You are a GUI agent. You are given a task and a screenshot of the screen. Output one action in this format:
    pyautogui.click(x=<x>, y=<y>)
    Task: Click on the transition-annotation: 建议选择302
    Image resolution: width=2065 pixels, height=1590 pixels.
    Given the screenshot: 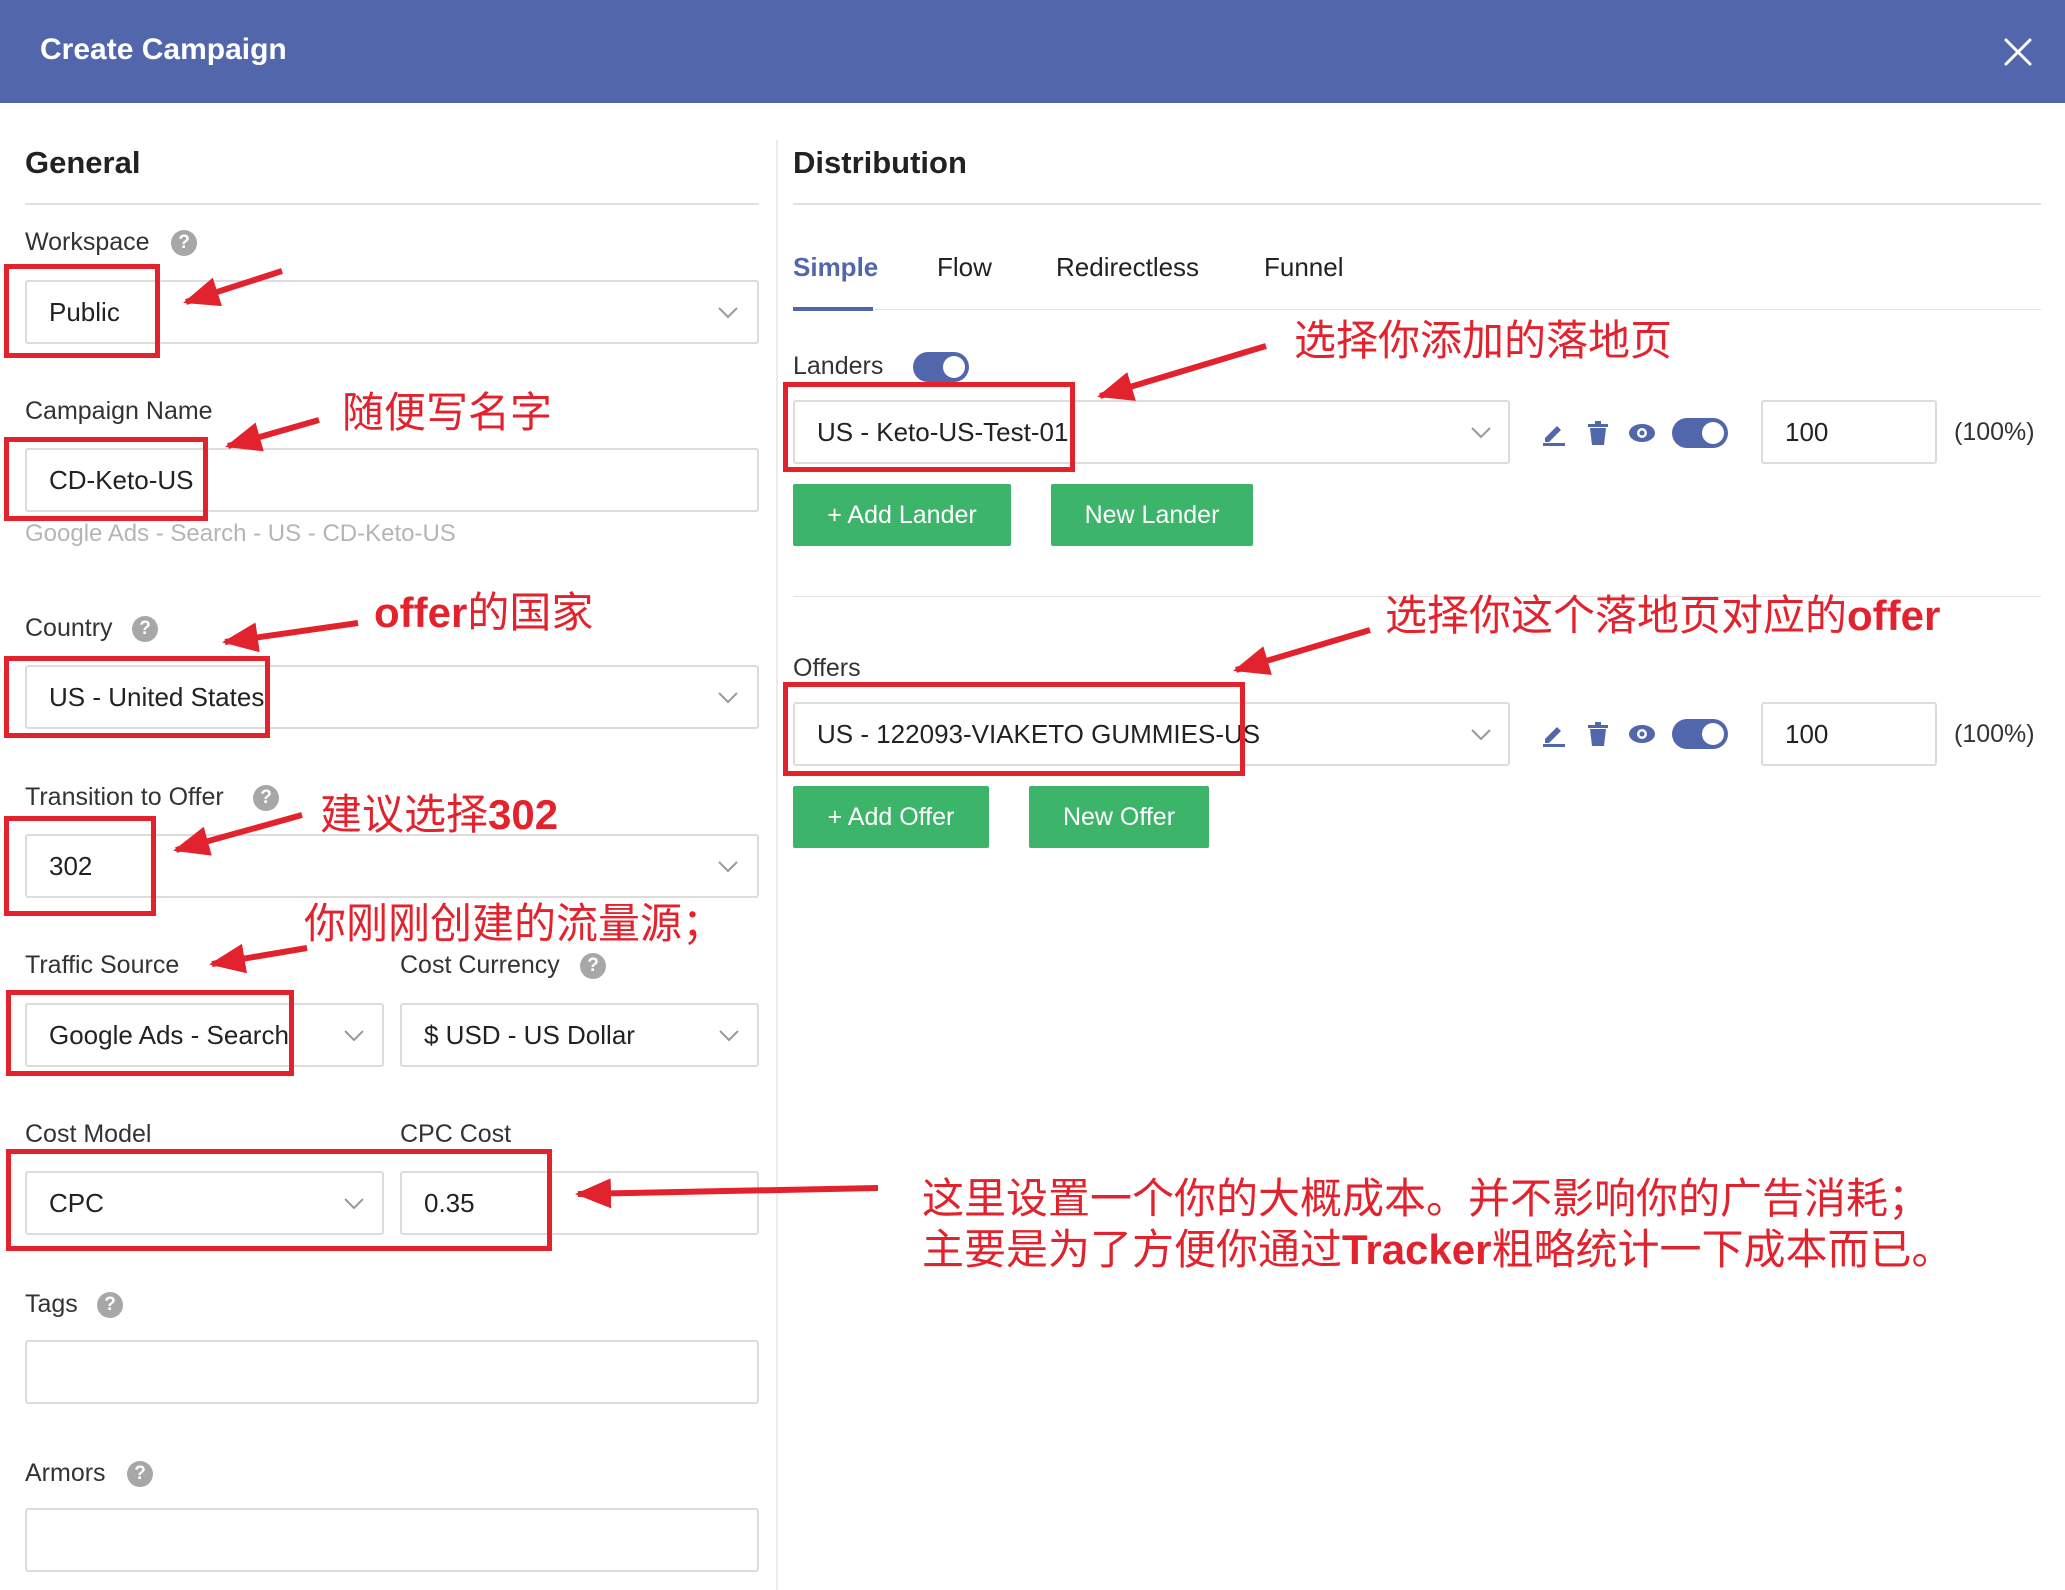 What is the action you would take?
    pyautogui.click(x=439, y=815)
    